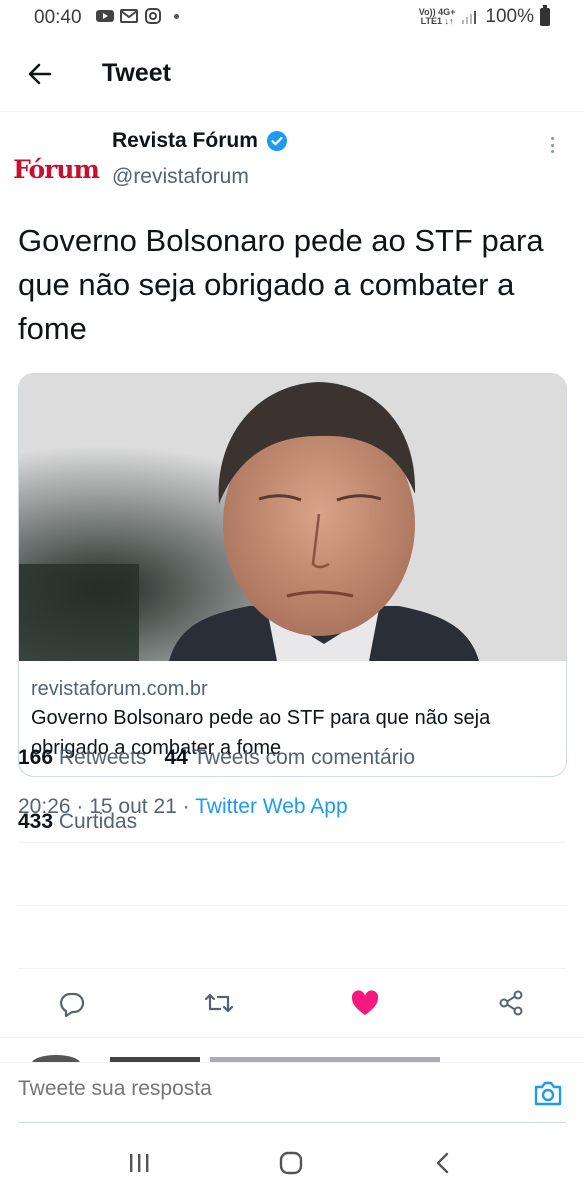  I want to click on status-right: Vo)) 4G+ LTE1 ↓↑ 100%, so click(484, 16).